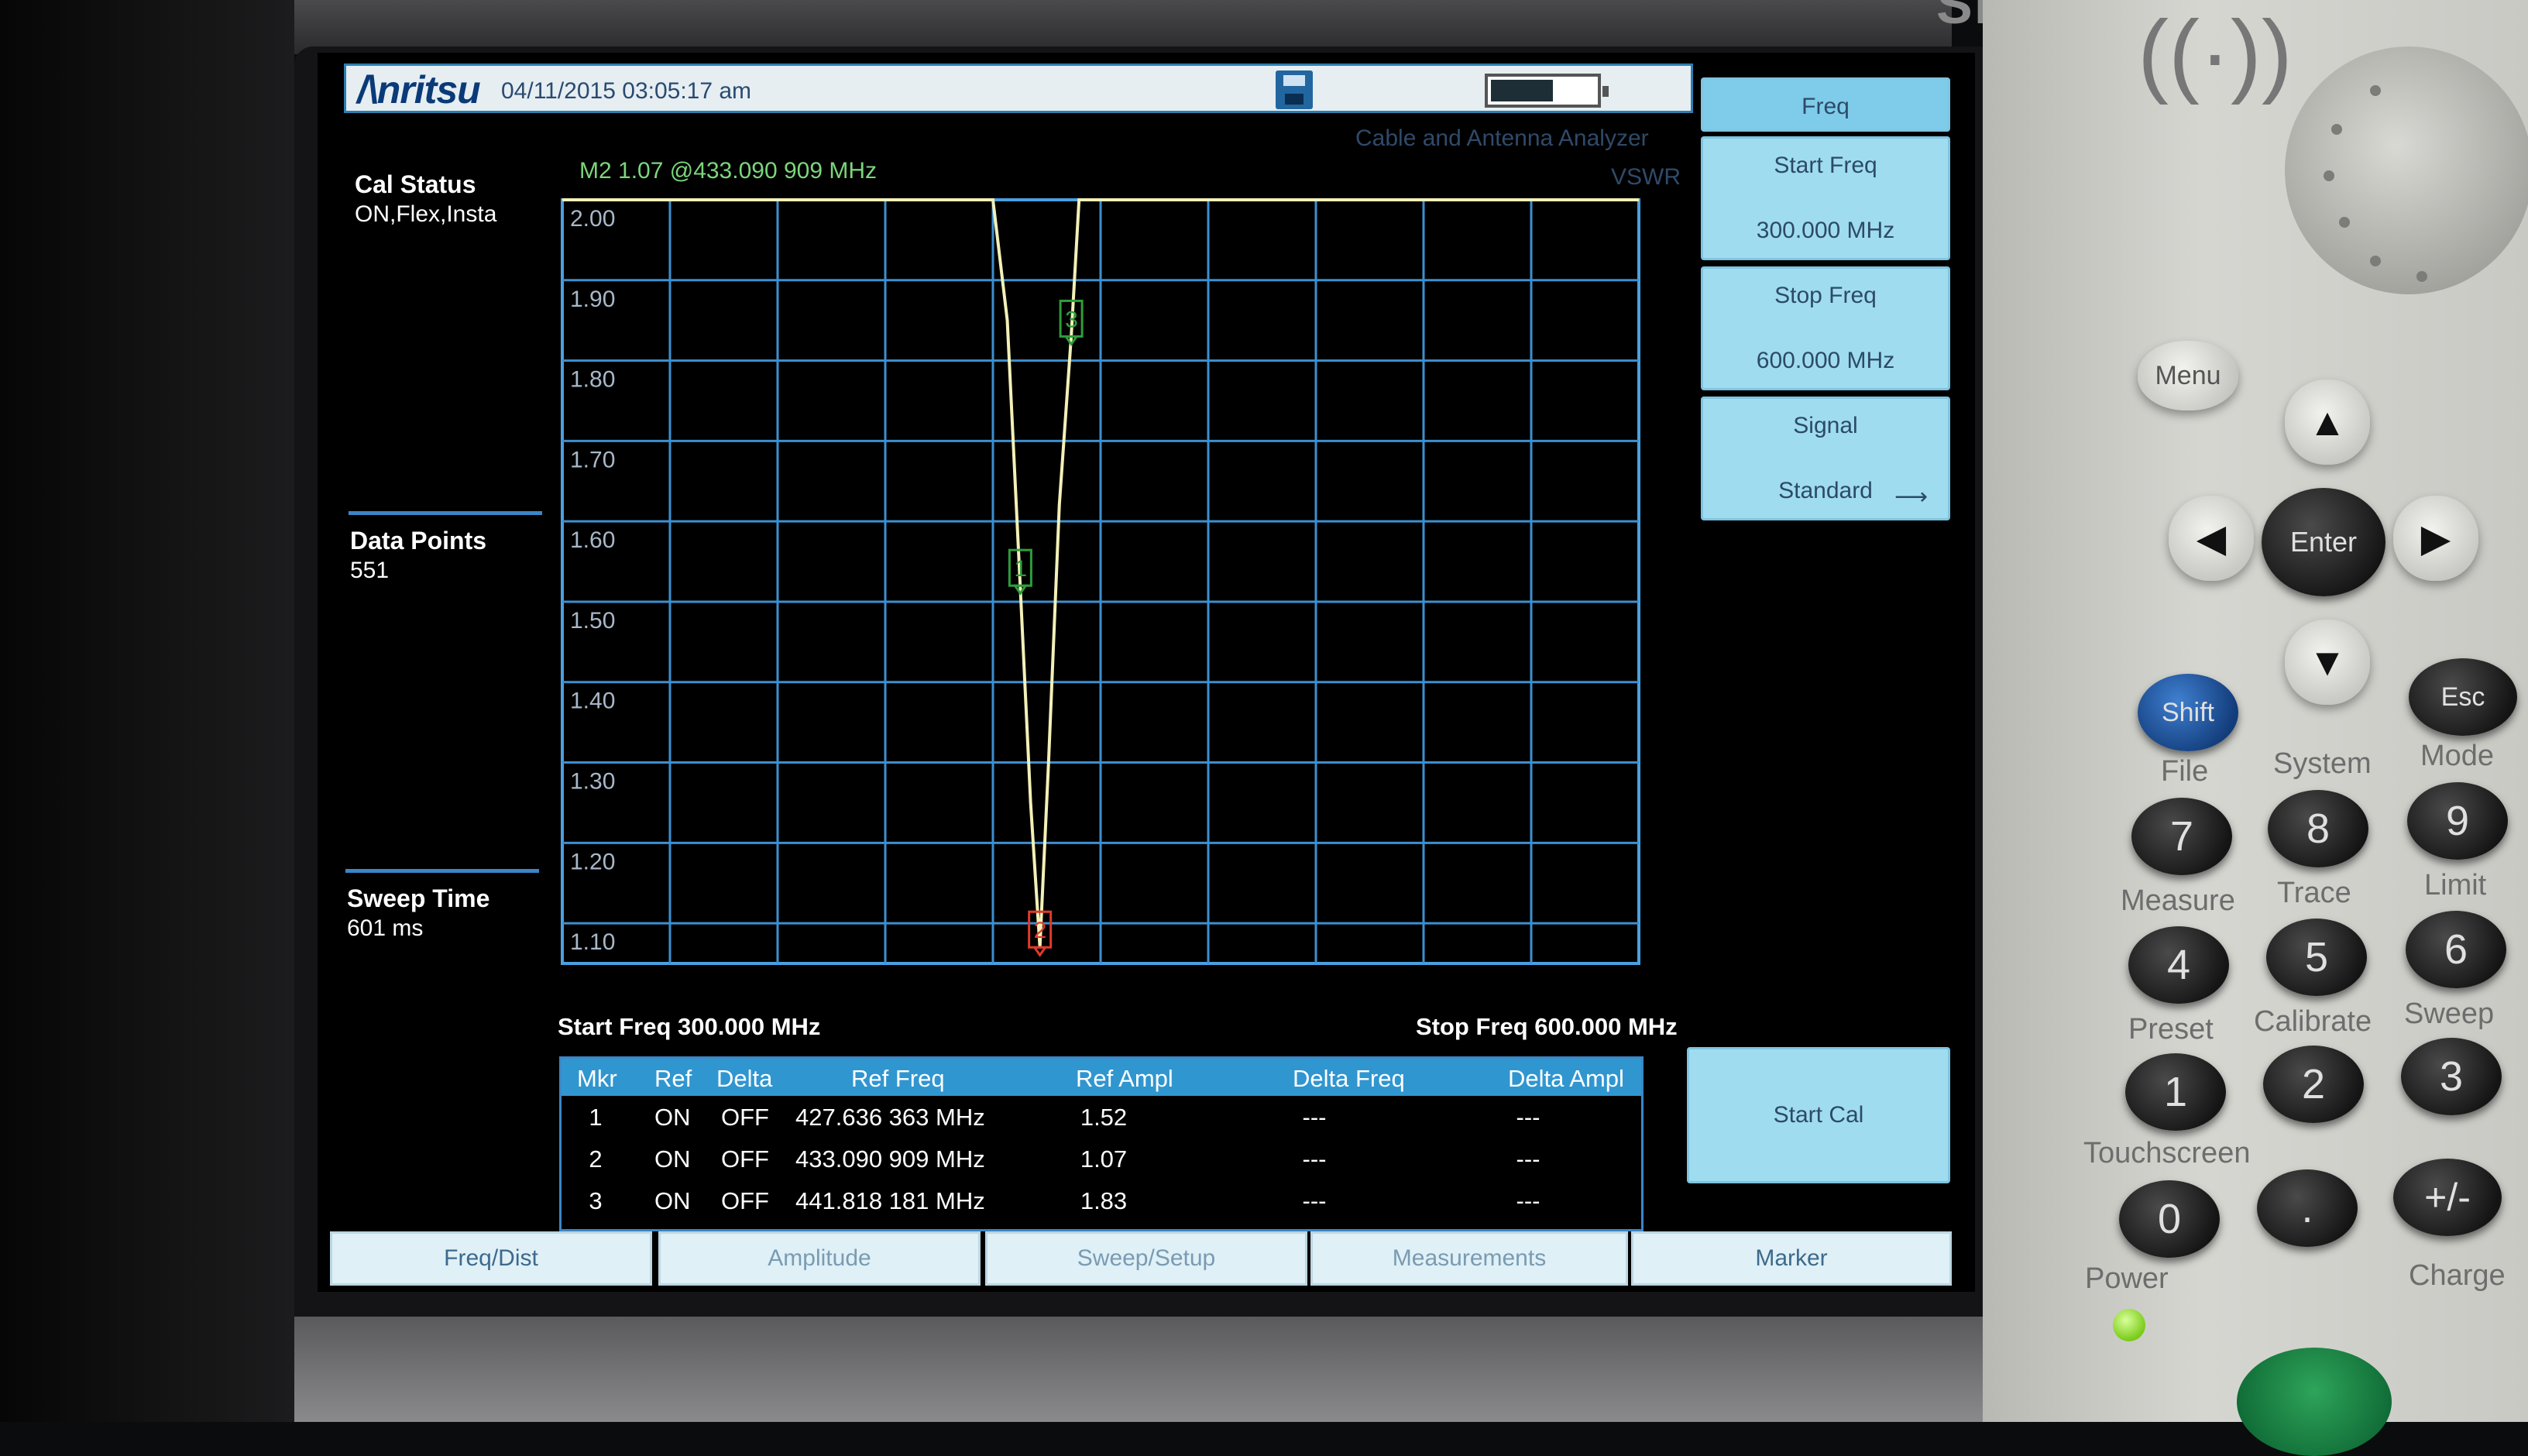 The image size is (2528, 1456). What do you see at coordinates (898, 1079) in the screenshot?
I see `col-ref-freq: Ref Freq` at bounding box center [898, 1079].